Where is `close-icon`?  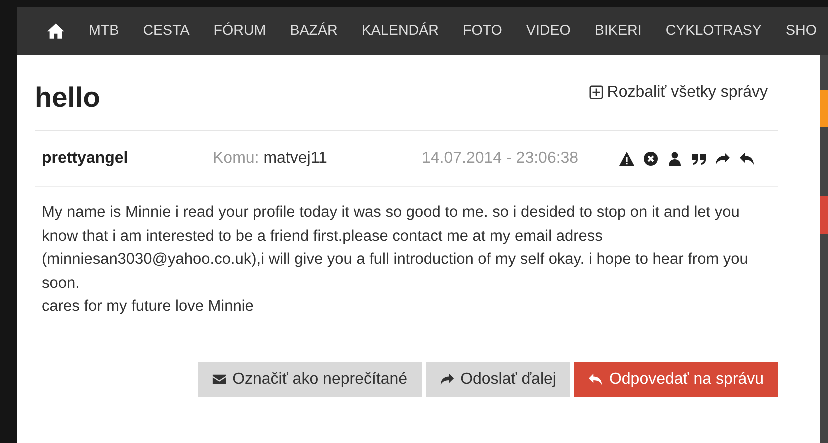 close-icon is located at coordinates (651, 158).